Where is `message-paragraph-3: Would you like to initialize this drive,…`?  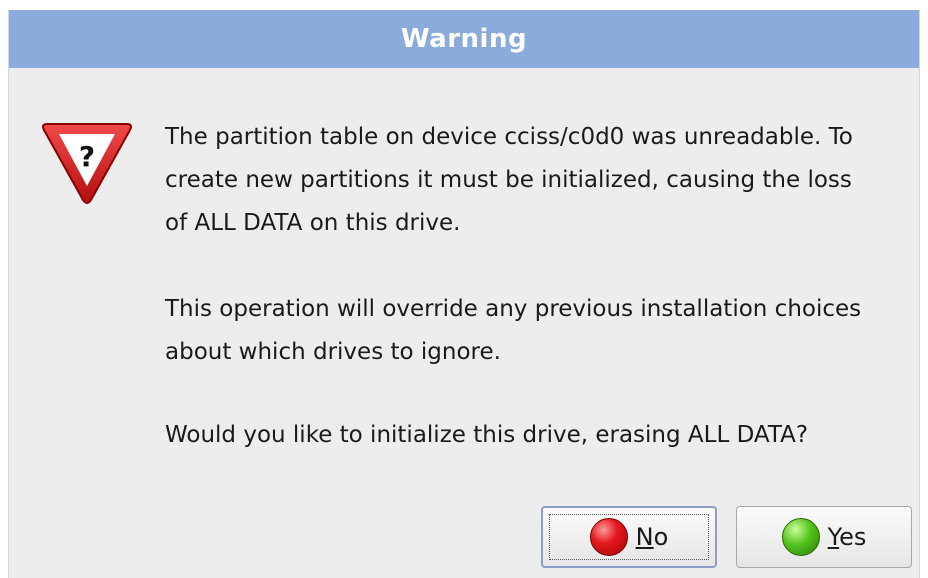 message-paragraph-3: Would you like to initialize this drive,… is located at coordinates (545, 435).